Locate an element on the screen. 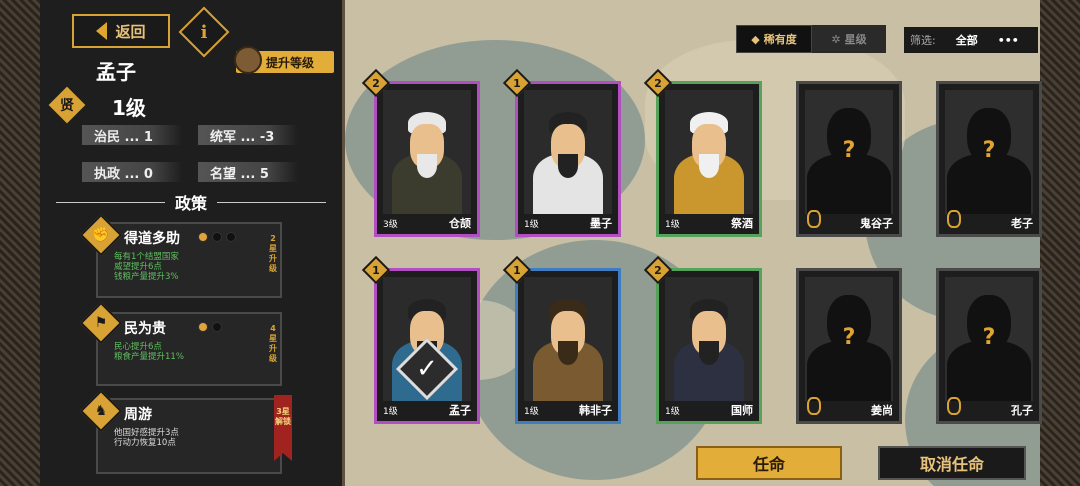 The image size is (1080, 486). policy-name: 民为贵 is located at coordinates (145, 329).